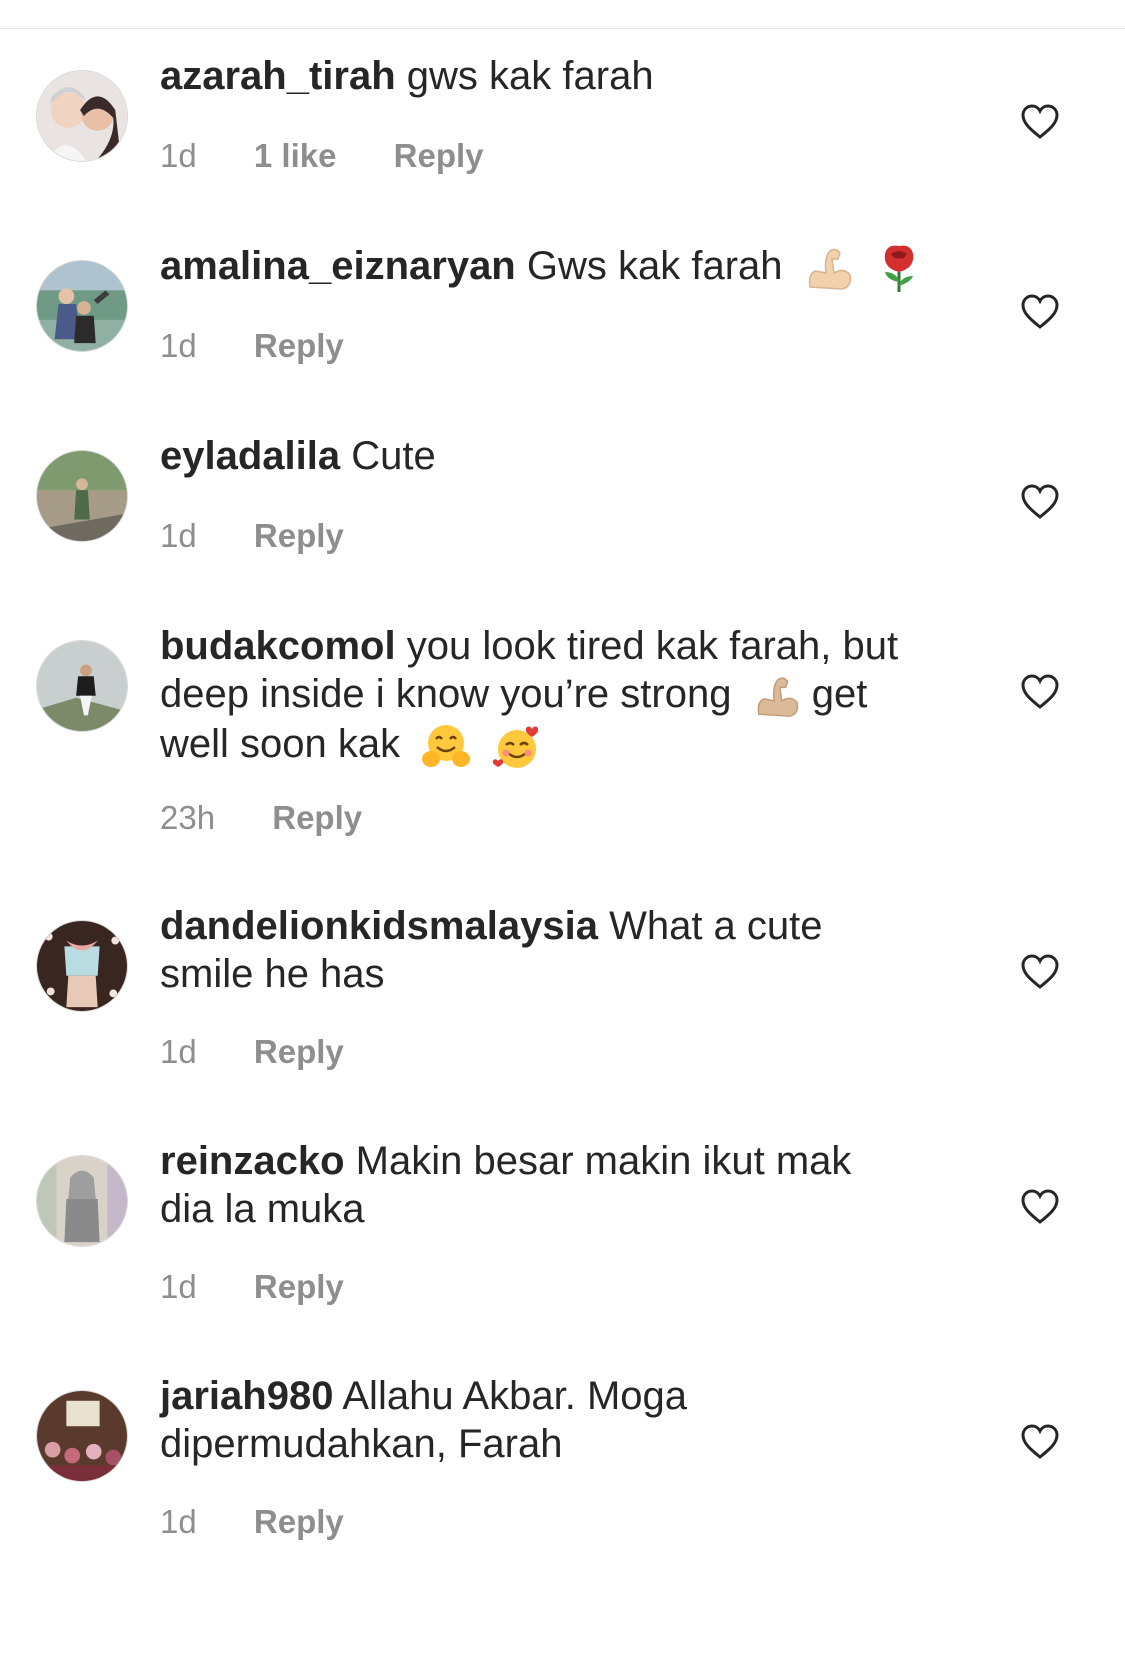  I want to click on comment-username: reinzacko, so click(252, 1161).